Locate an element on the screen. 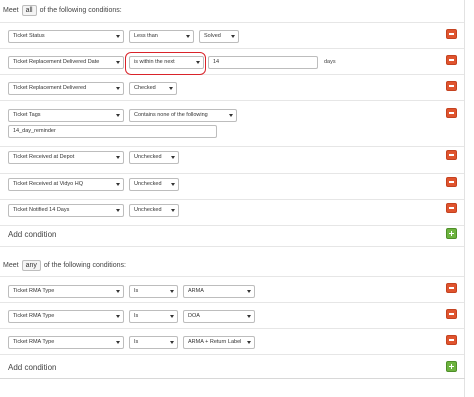 The image size is (474, 397). field-select: Ticket Received at Depot is located at coordinates (66, 157).